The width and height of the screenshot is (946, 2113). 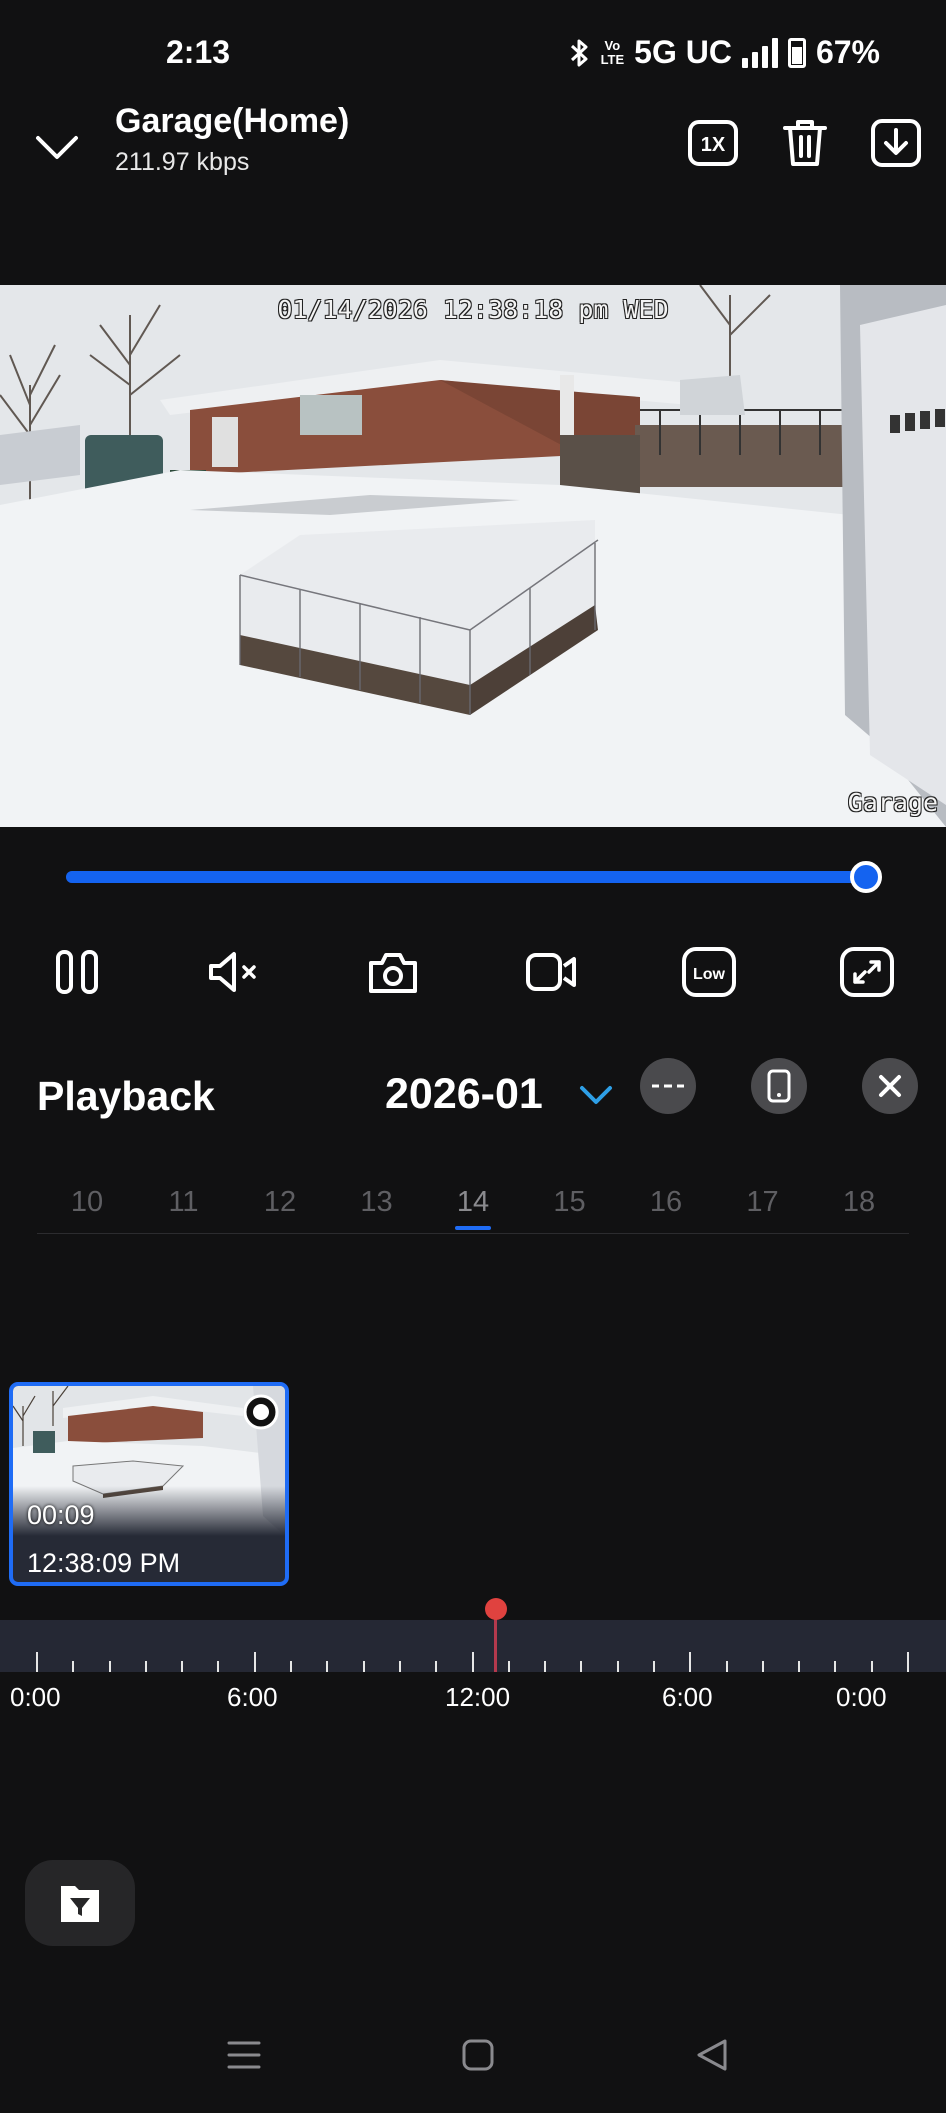 I want to click on close-icon, so click(x=890, y=1086).